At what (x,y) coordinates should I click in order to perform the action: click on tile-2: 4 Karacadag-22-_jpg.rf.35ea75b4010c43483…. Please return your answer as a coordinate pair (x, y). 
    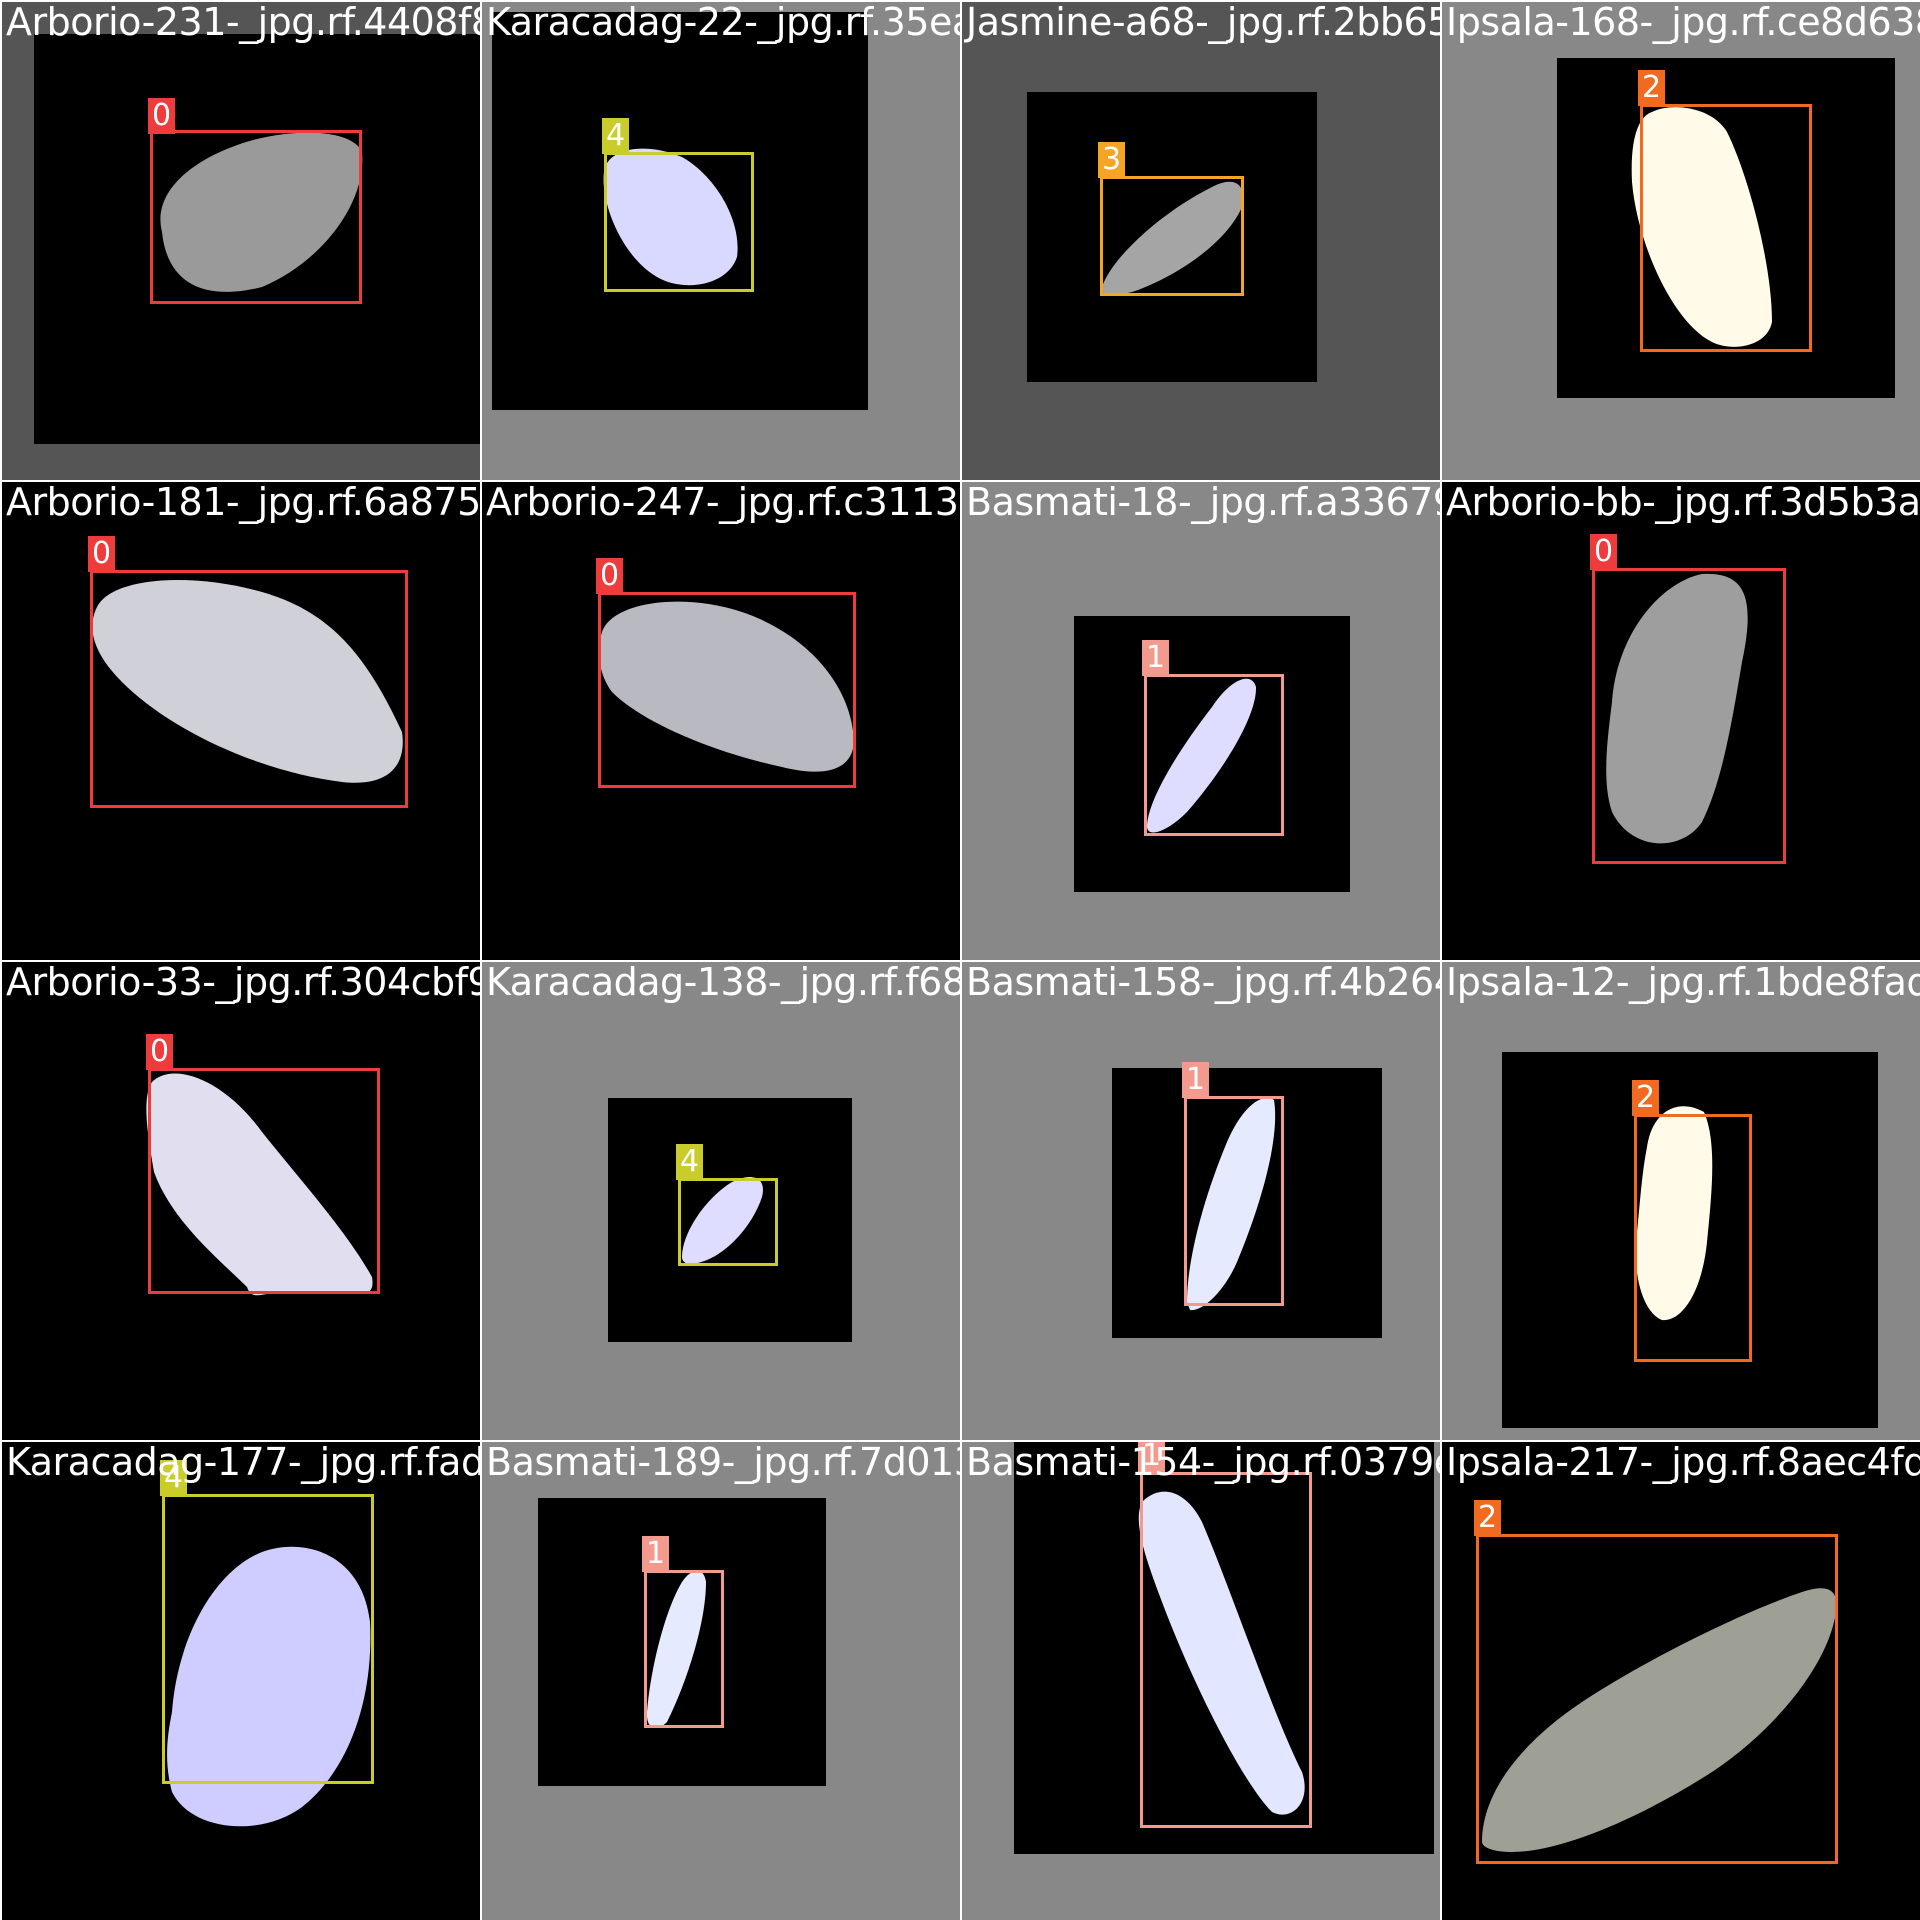
    Looking at the image, I should click on (721, 241).